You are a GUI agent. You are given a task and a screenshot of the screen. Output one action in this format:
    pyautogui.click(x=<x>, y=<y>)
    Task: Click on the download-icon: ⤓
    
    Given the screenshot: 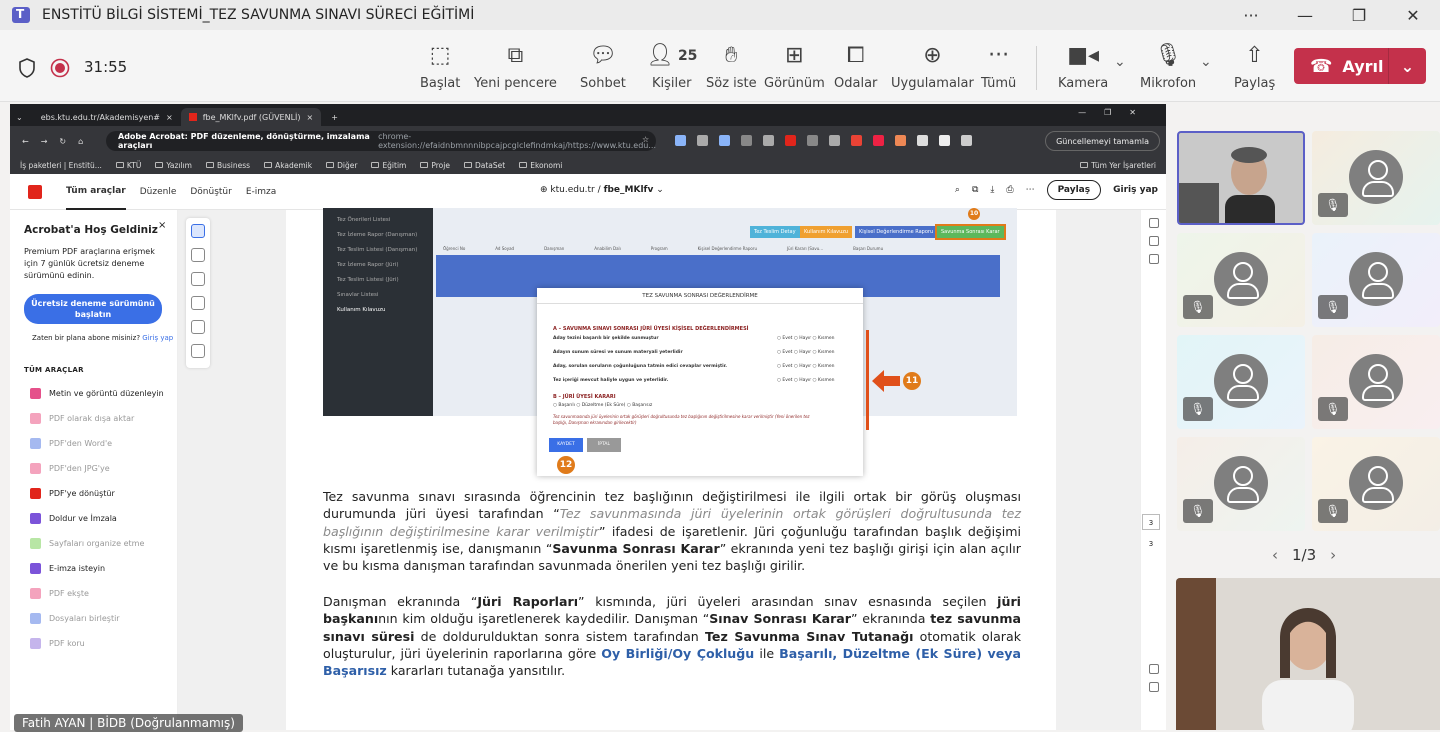 What is the action you would take?
    pyautogui.click(x=992, y=190)
    